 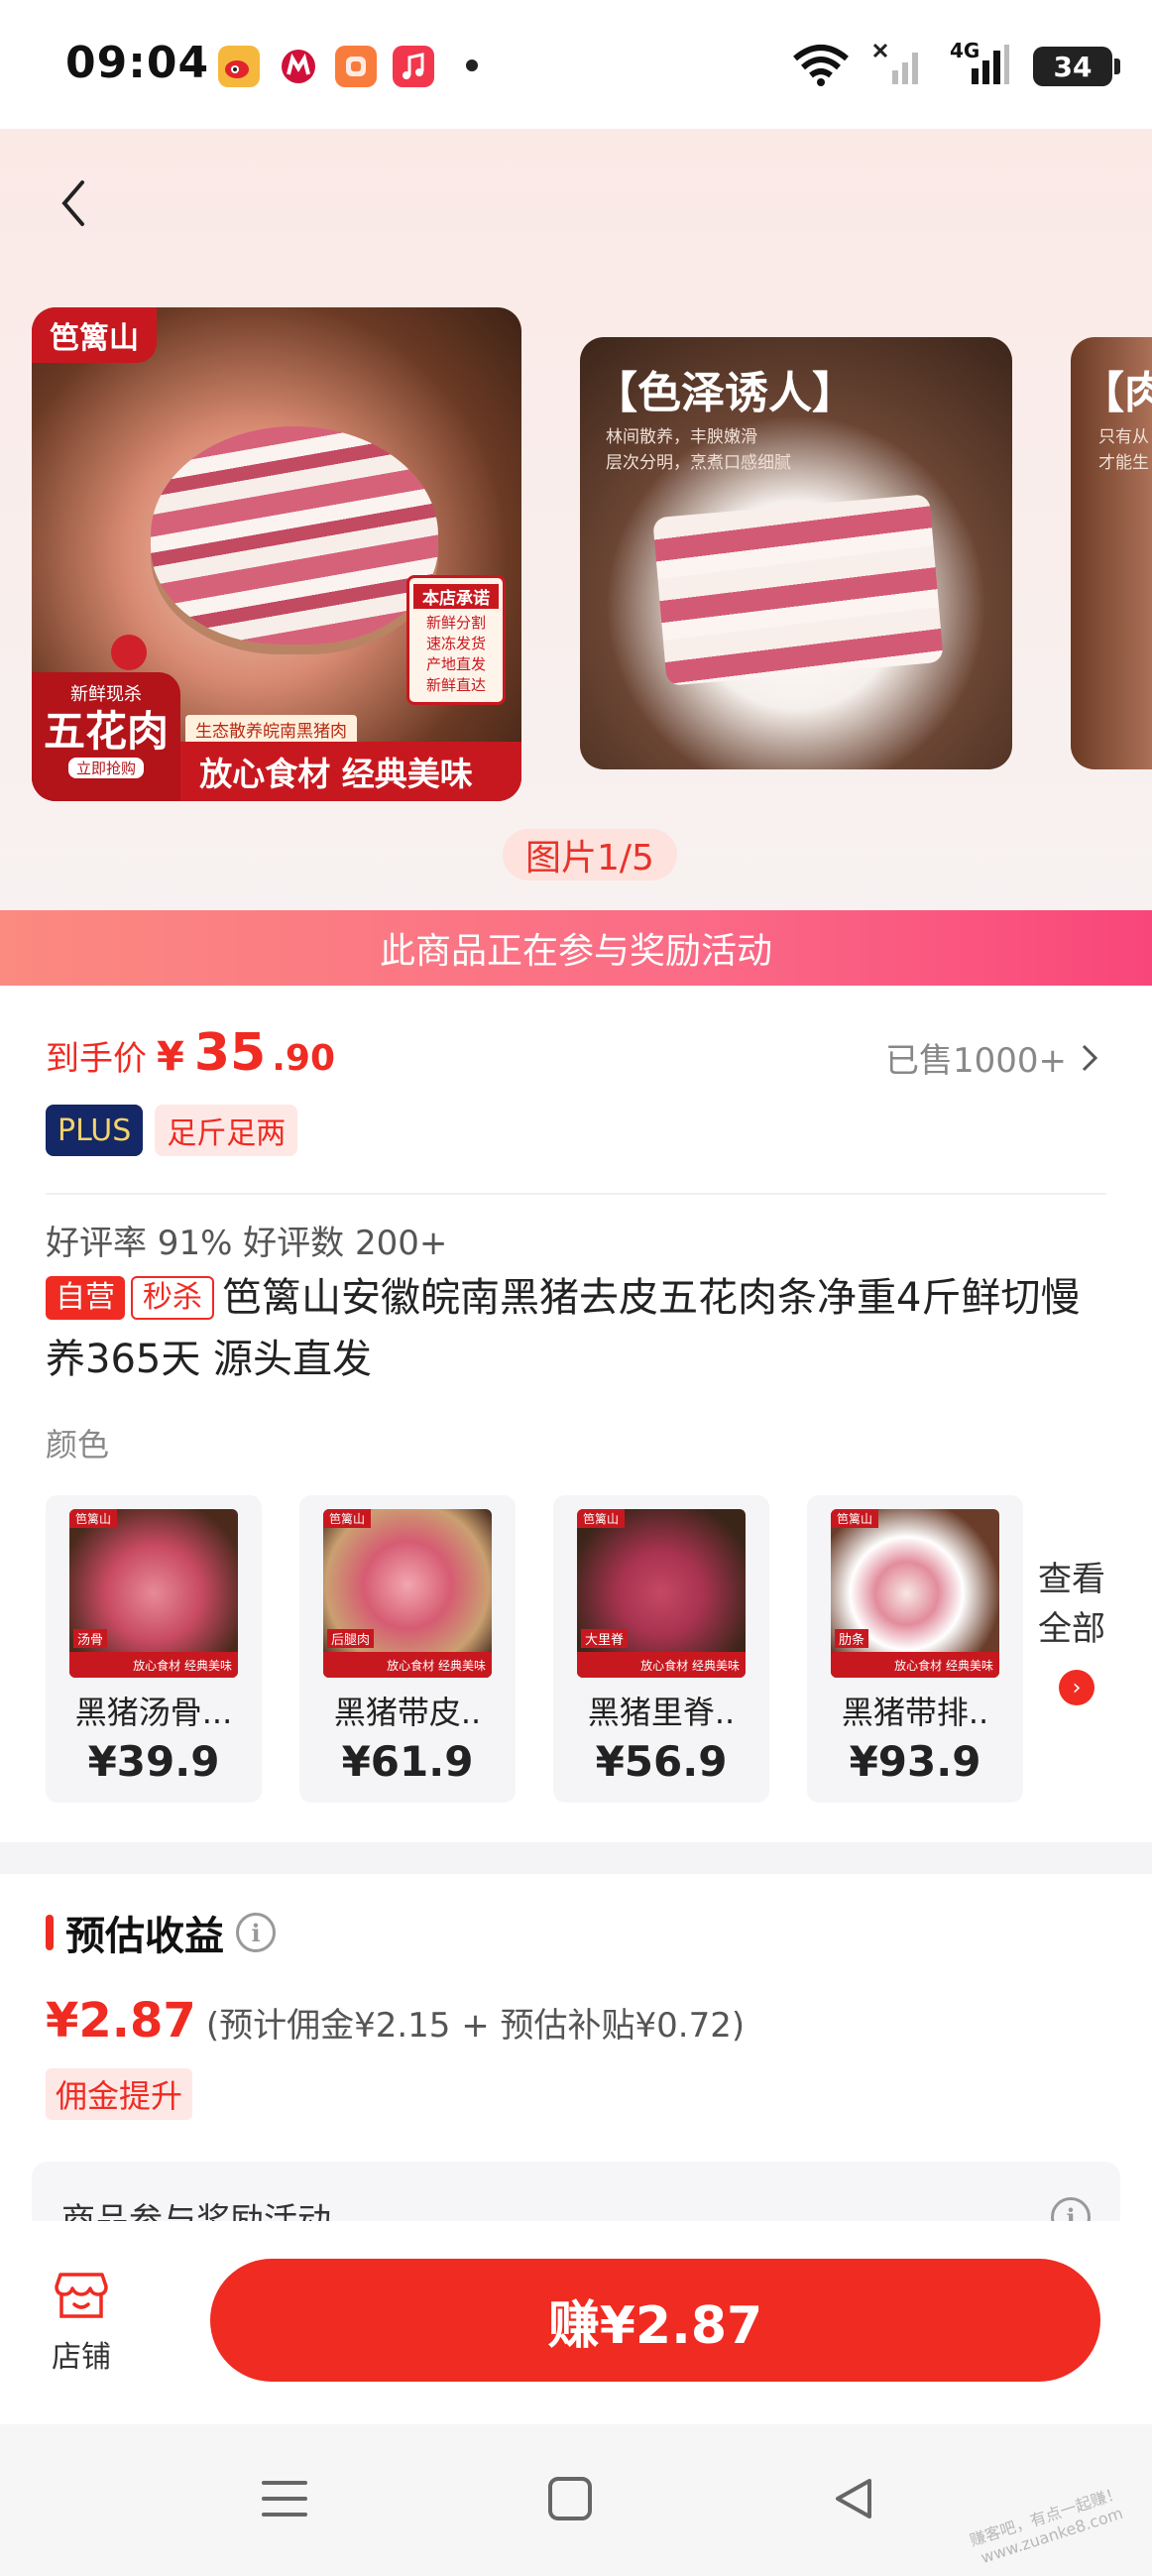 What do you see at coordinates (408, 1761) in the screenshot?
I see `variant-price: ¥61.9` at bounding box center [408, 1761].